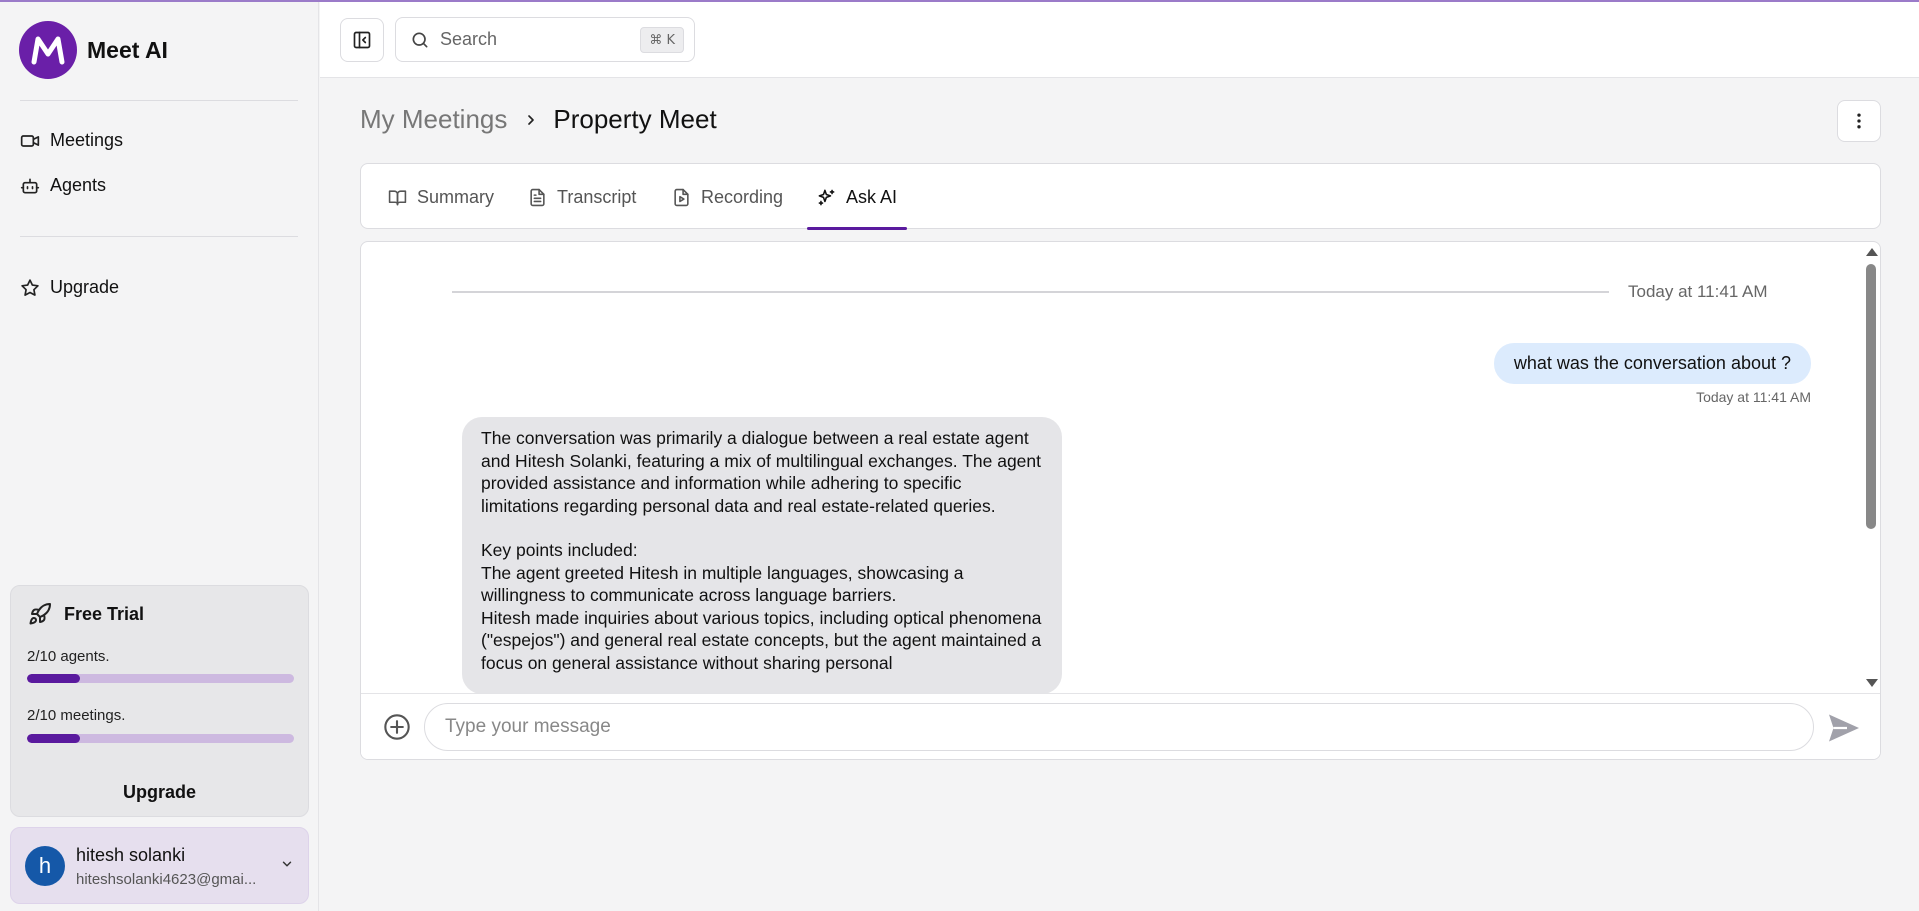 The width and height of the screenshot is (1919, 911). Describe the element at coordinates (538, 119) in the screenshot. I see `breadcrumb: My Meetings Property Meet` at that location.